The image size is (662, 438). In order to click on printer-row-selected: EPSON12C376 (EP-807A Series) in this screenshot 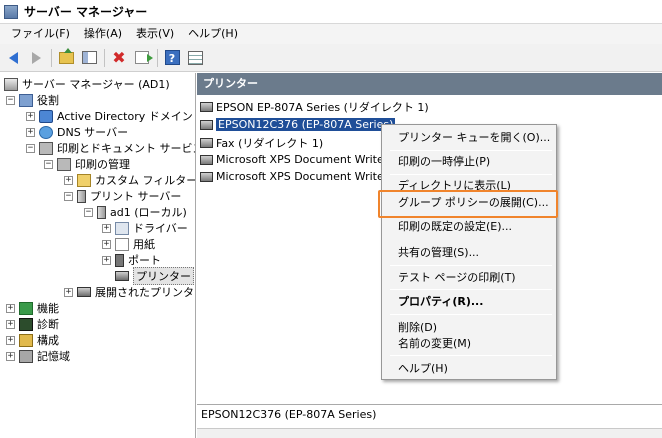, I will do `click(298, 124)`.